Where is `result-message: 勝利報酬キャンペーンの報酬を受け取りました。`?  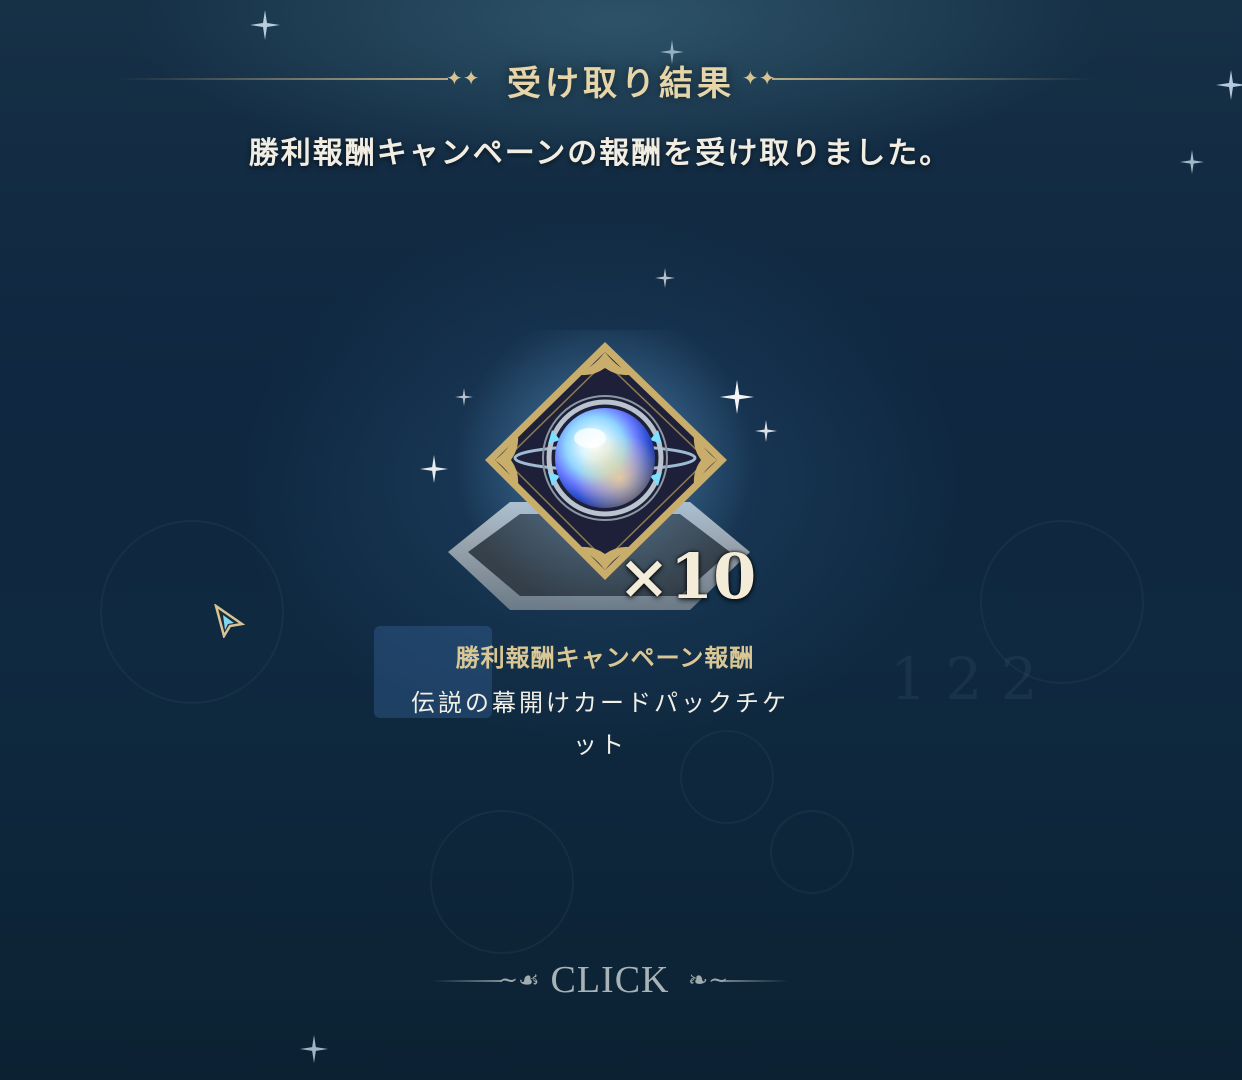 result-message: 勝利報酬キャンペーンの報酬を受け取りました。 is located at coordinates (600, 153).